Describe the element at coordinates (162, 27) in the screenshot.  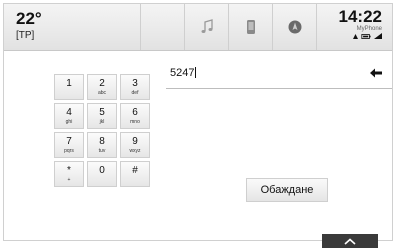
I see `tab-placeholder` at that location.